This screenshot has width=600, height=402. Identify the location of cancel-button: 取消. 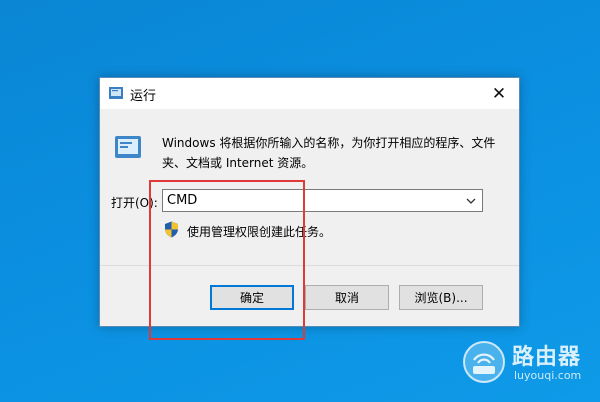
(347, 297).